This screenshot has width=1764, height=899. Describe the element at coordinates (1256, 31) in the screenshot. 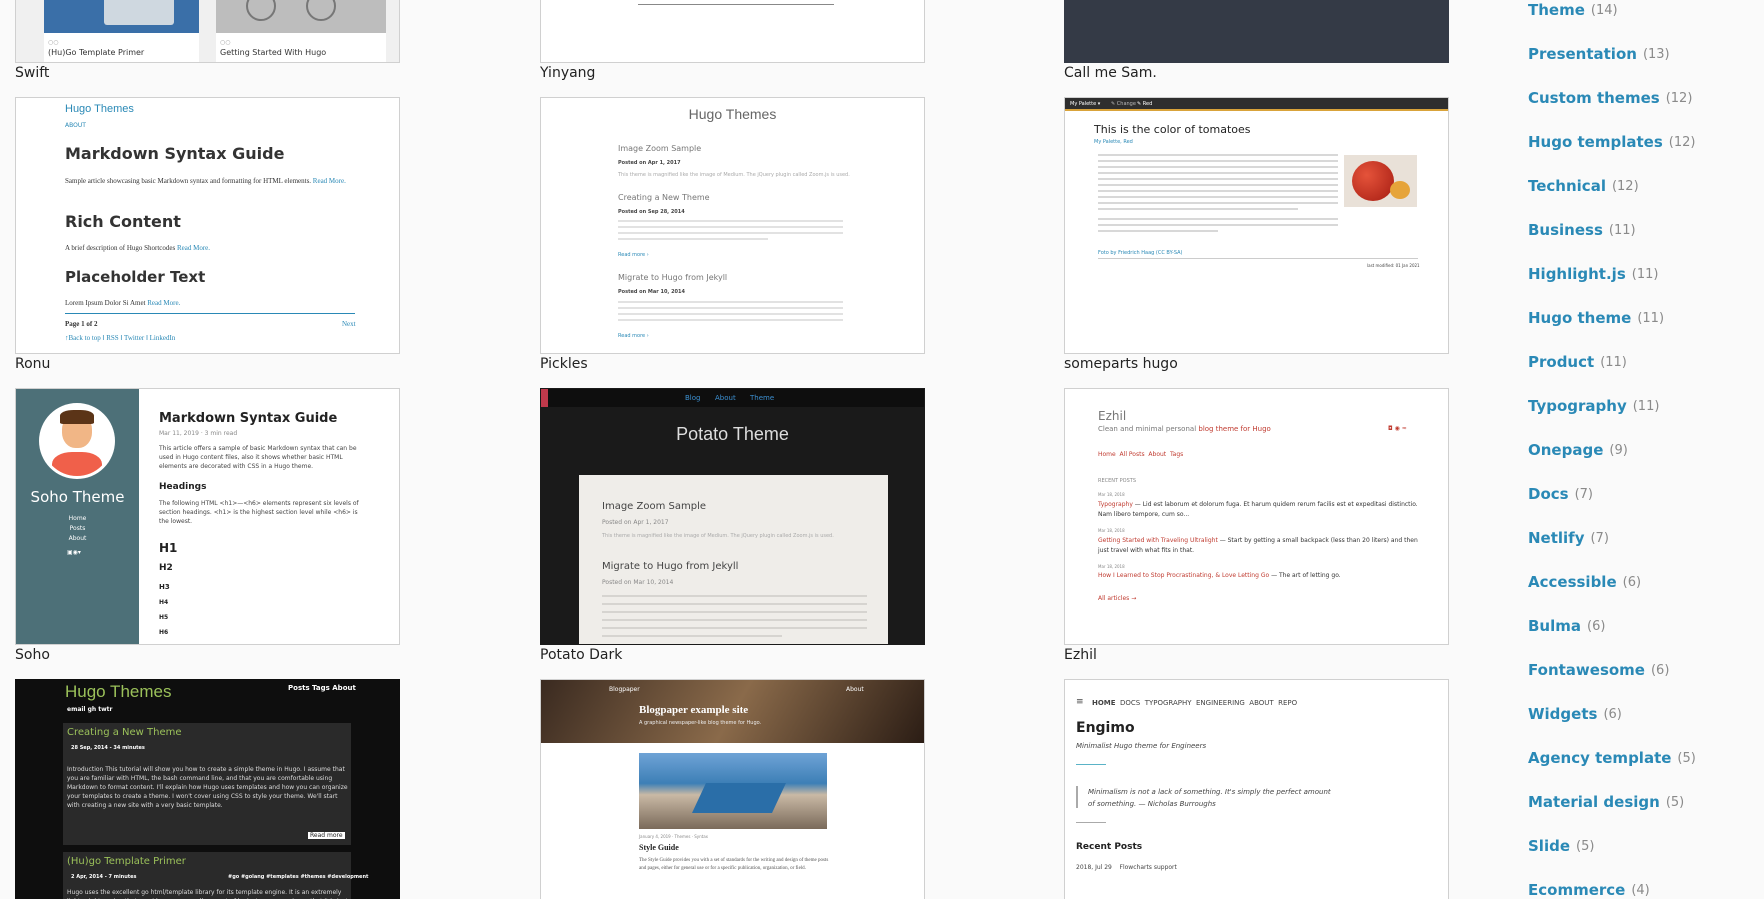

I see `theme-thumbnail-call-me-sam` at that location.